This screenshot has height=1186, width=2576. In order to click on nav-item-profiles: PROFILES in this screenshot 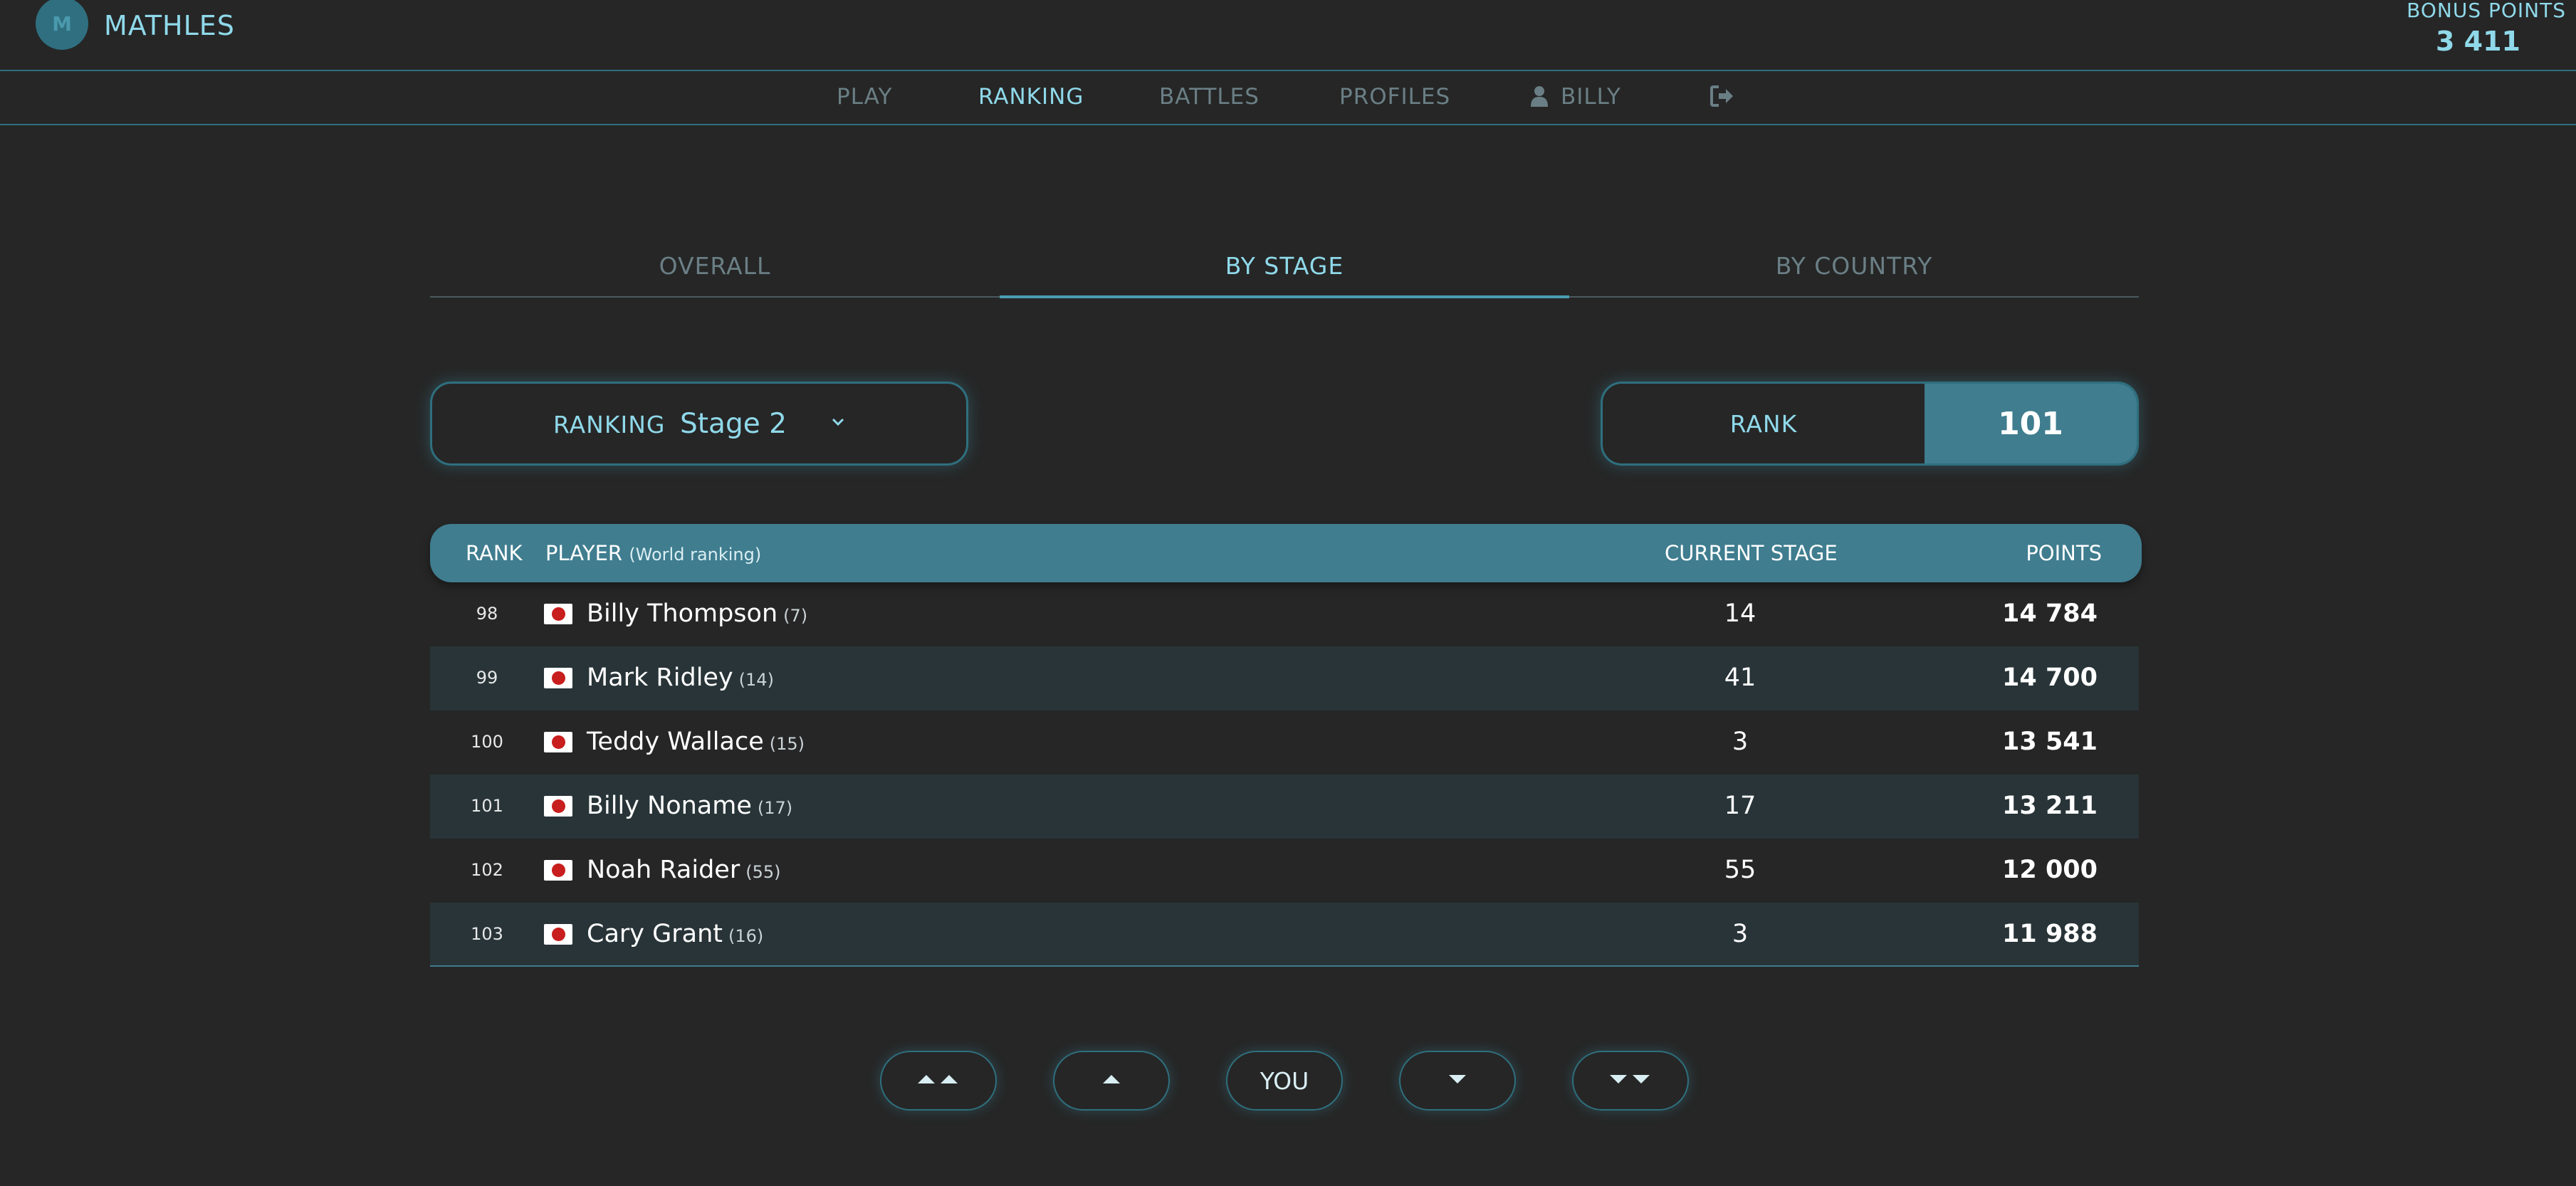, I will do `click(1394, 97)`.